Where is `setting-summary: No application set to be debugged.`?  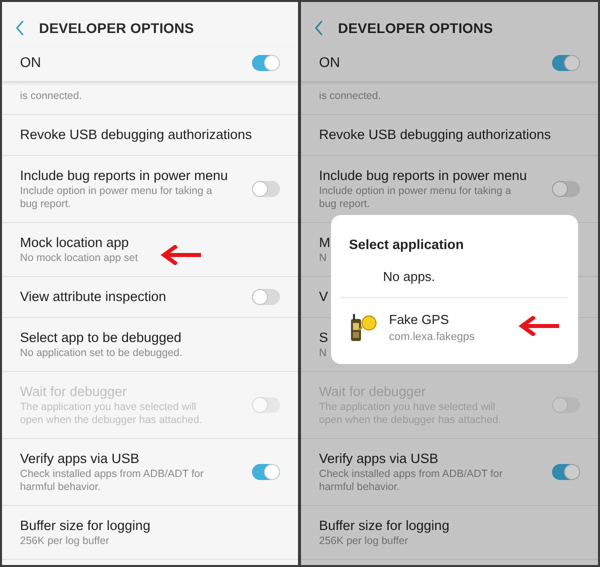
setting-summary: No application set to be debugged. is located at coordinates (101, 353).